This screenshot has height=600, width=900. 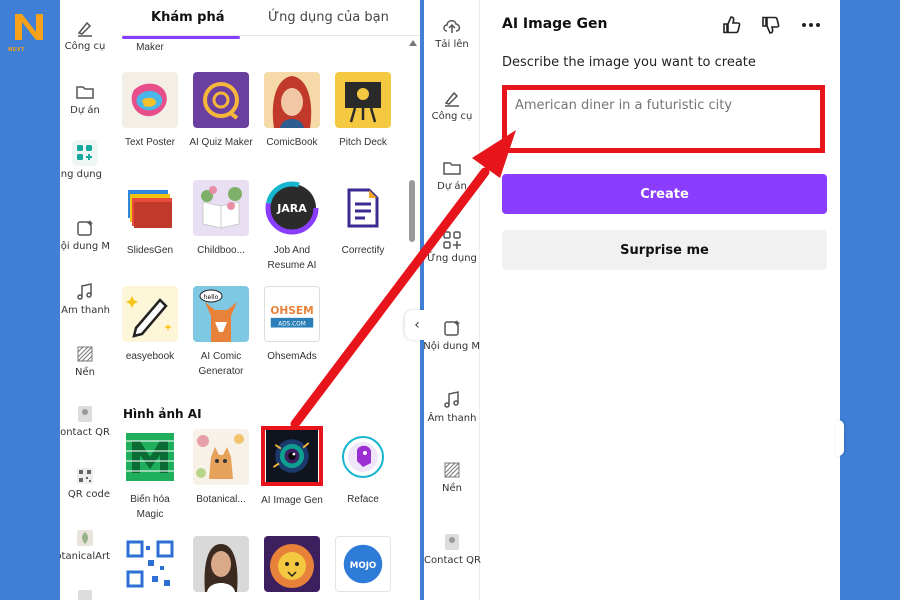 What do you see at coordinates (664, 250) in the screenshot?
I see `surprise-me-button: Surprise me` at bounding box center [664, 250].